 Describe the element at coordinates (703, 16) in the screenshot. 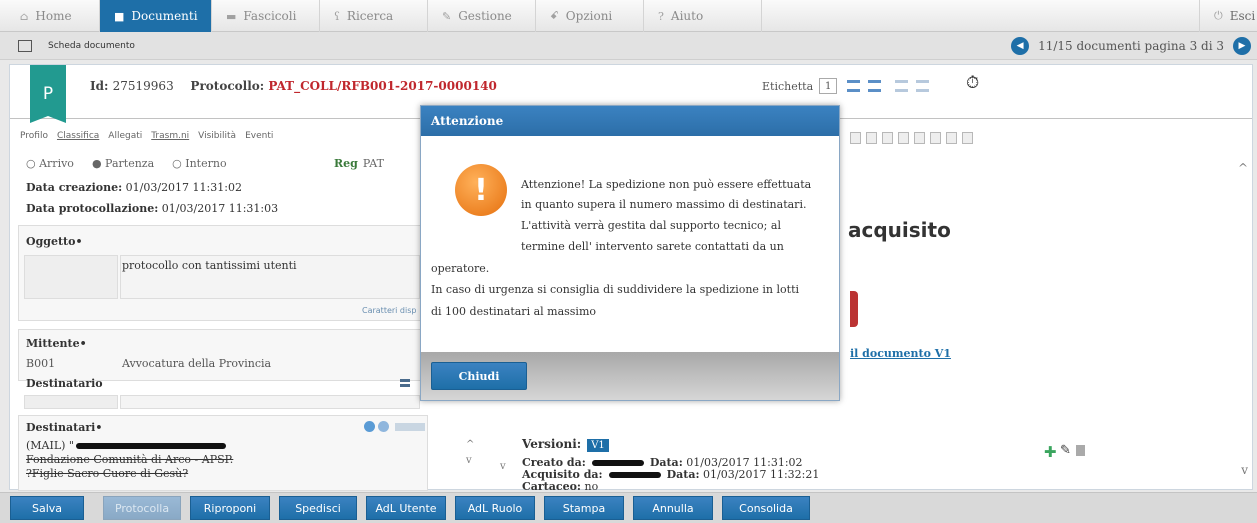

I see `tab-aiuto: ? Aiuto` at that location.